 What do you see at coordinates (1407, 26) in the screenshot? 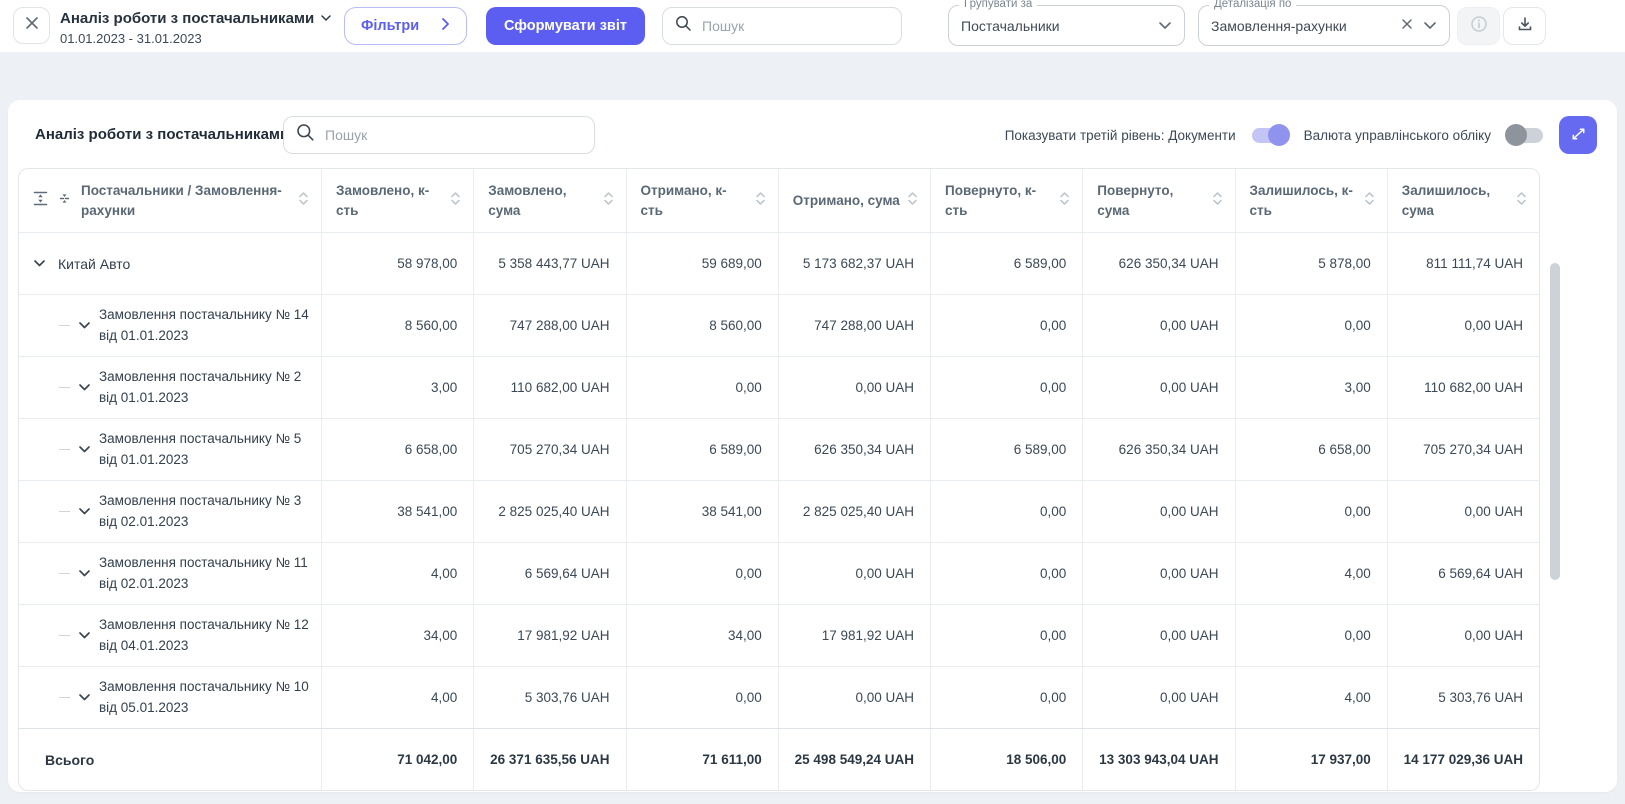
I see `clear-icon` at bounding box center [1407, 26].